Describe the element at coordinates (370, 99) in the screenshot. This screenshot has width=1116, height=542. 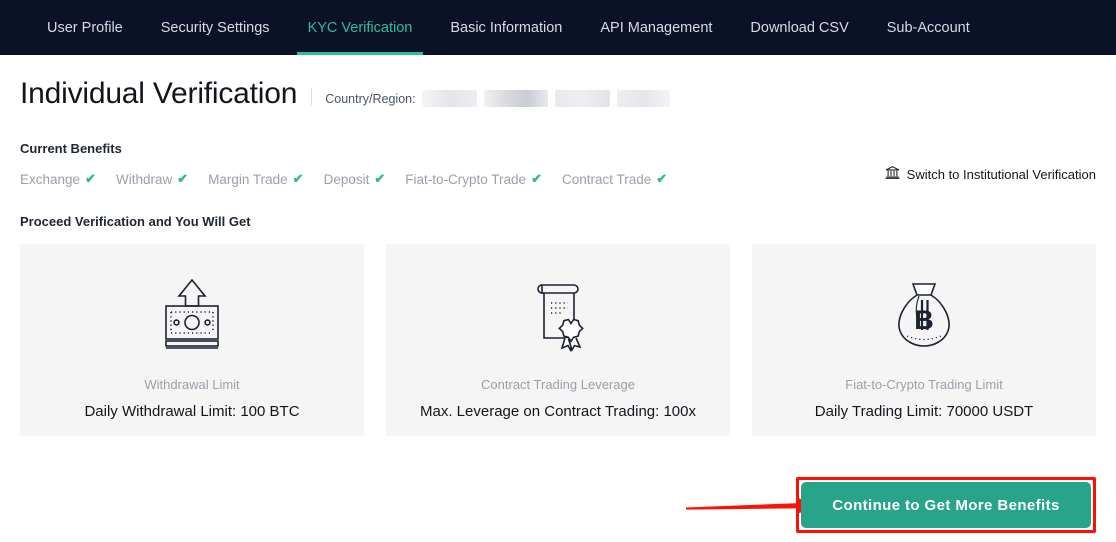
I see `country-region-label: Country/Region:` at that location.